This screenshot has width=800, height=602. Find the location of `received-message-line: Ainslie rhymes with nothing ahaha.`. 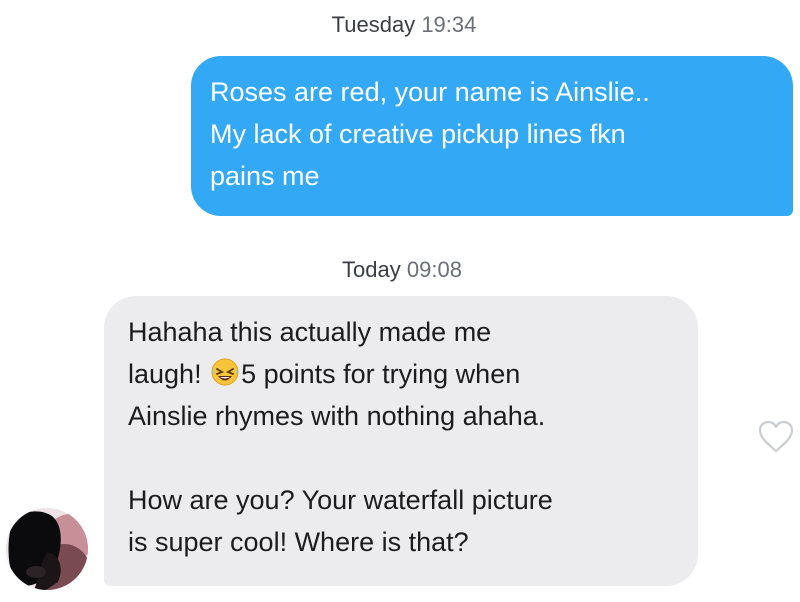

received-message-line: Ainslie rhymes with nothing ahaha. is located at coordinates (337, 416).